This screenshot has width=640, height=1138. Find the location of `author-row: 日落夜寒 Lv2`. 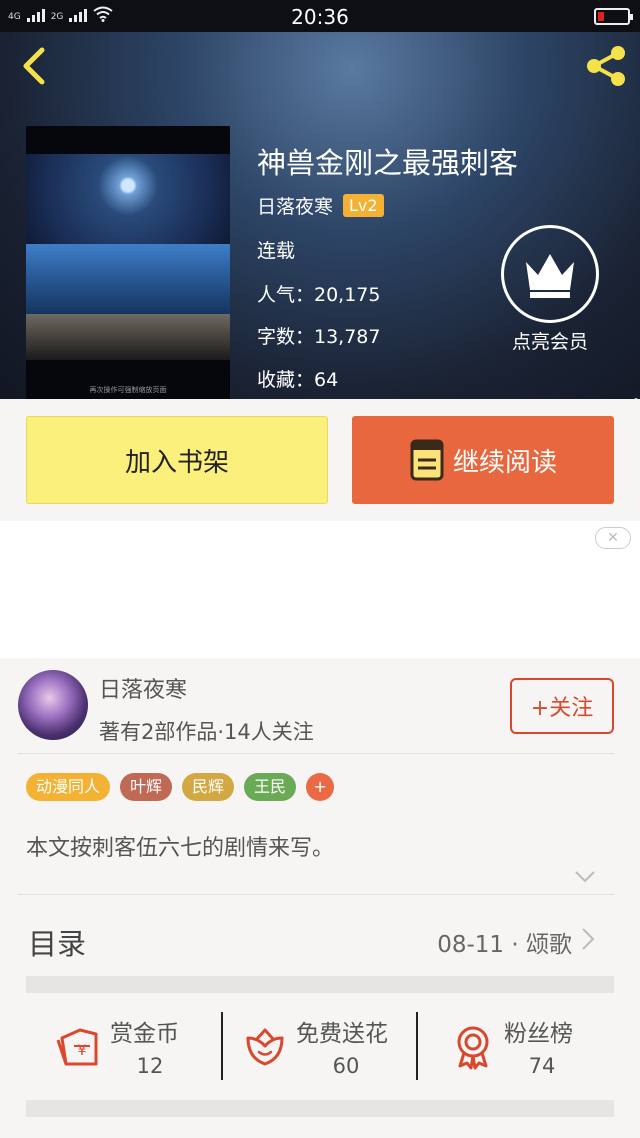

author-row: 日落夜寒 Lv2 is located at coordinates (320, 205).